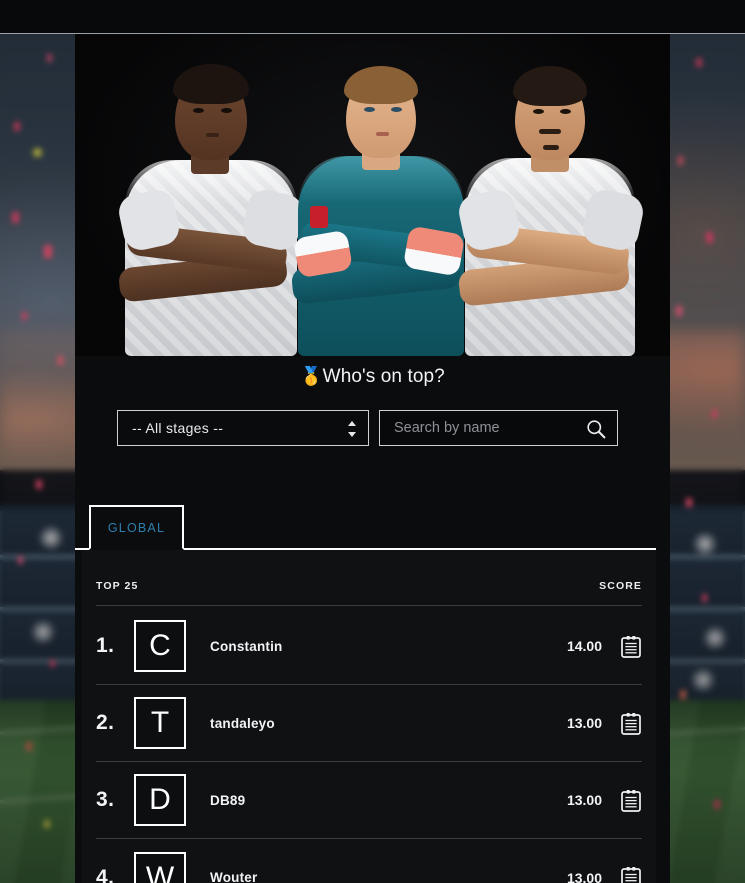  Describe the element at coordinates (369, 861) in the screenshot. I see `table-row: 4. W Wouter 13.00` at that location.